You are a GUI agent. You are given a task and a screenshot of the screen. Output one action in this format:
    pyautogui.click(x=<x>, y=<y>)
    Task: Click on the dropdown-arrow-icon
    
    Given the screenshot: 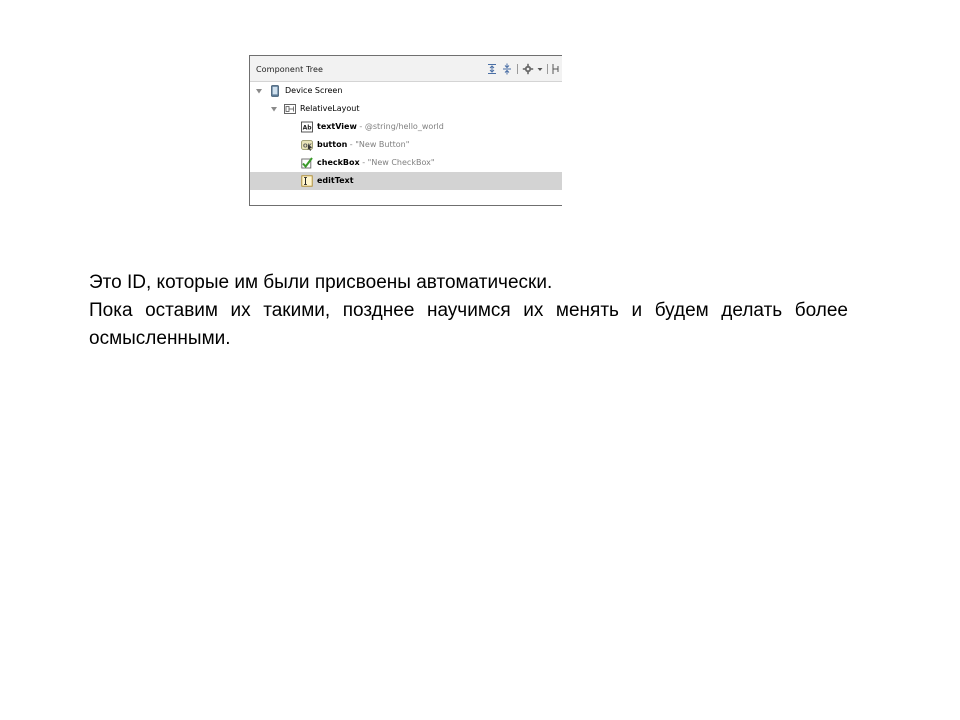 What is the action you would take?
    pyautogui.click(x=540, y=69)
    